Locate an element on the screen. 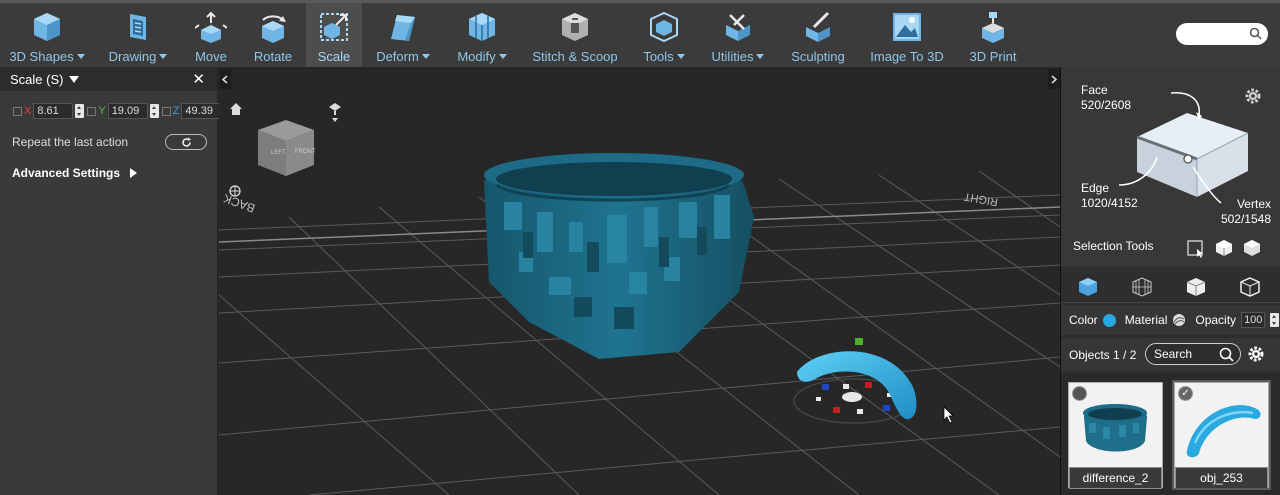 This screenshot has width=1280, height=495. axis-label: Z is located at coordinates (176, 111).